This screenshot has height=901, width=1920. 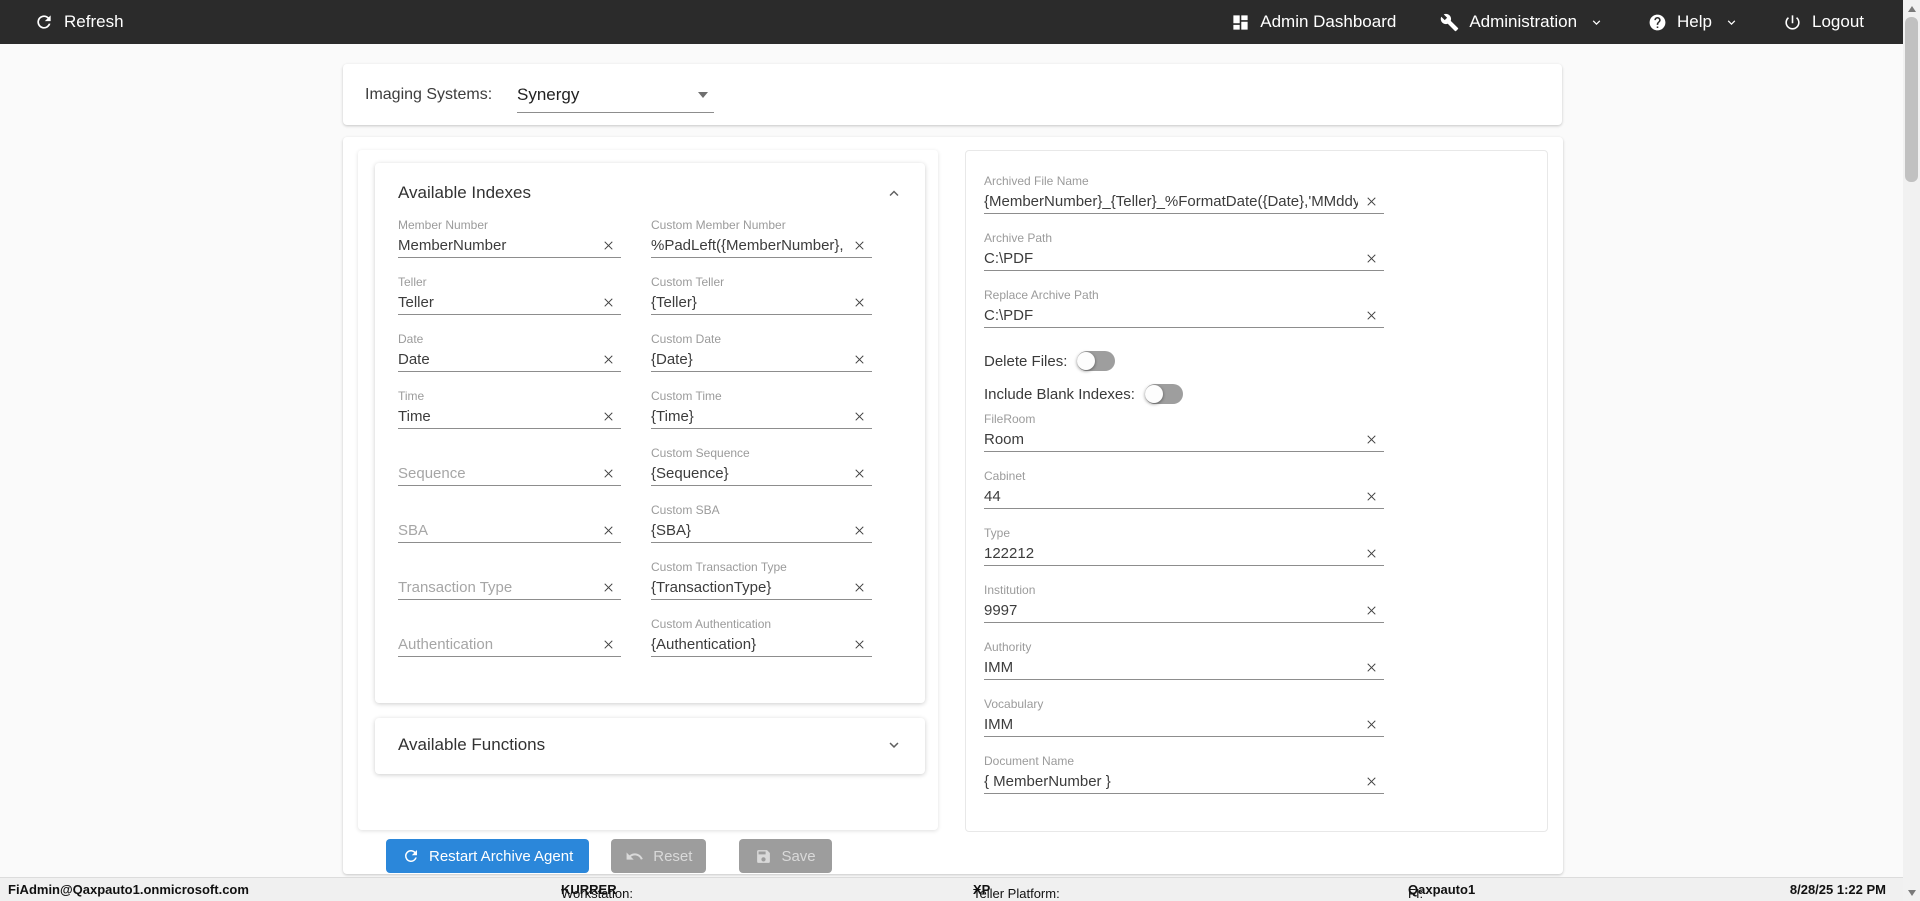 I want to click on field-input: Sequence, so click(x=496, y=473).